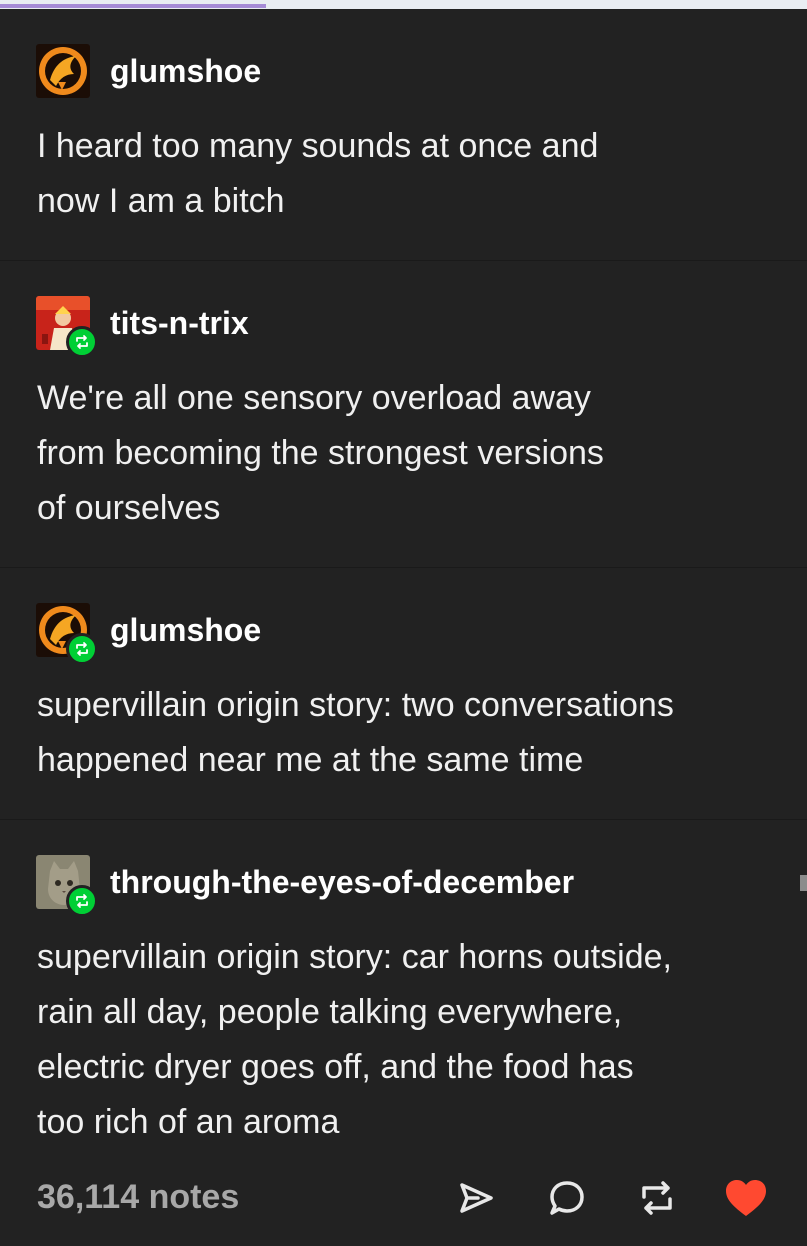  Describe the element at coordinates (318, 146) in the screenshot. I see `post-text-line: I heard too many sounds at once and` at that location.